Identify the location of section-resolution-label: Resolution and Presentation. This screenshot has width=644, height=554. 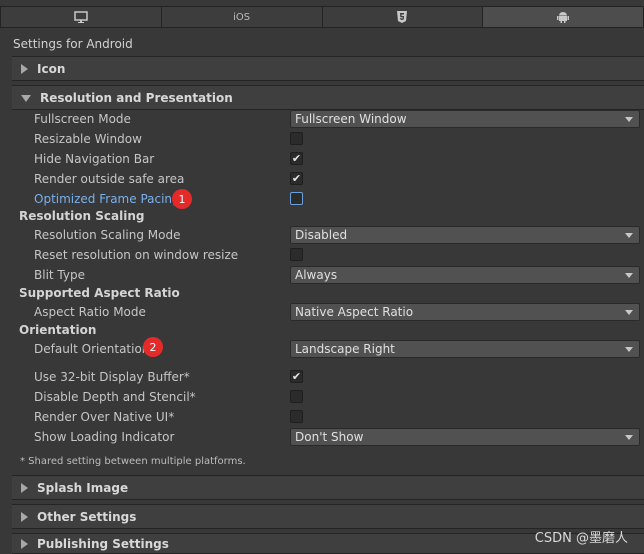
(136, 97).